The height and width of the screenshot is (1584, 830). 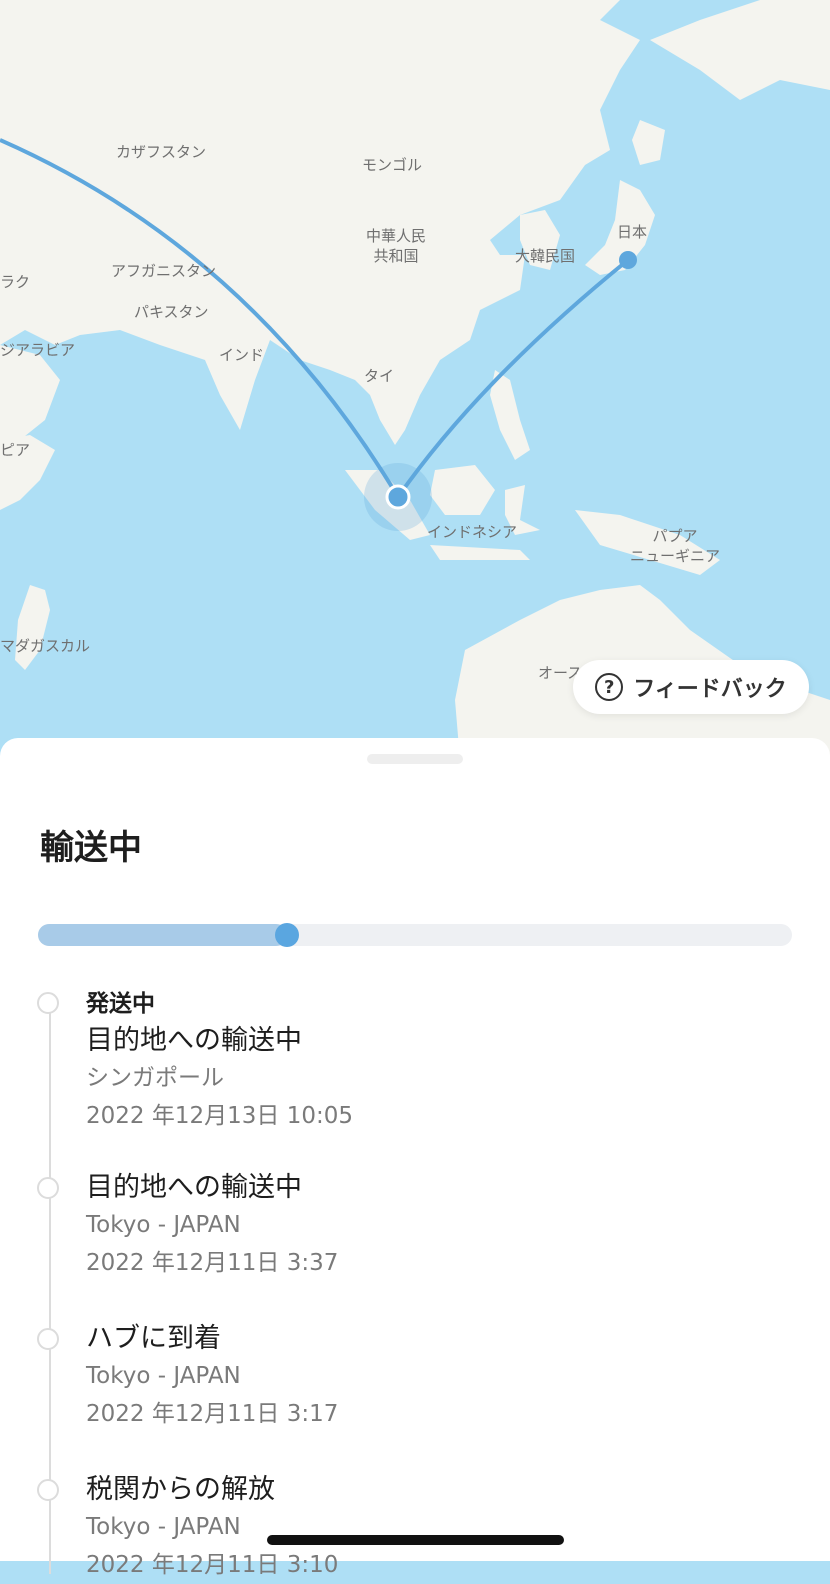 What do you see at coordinates (287, 935) in the screenshot?
I see `progress-knob` at bounding box center [287, 935].